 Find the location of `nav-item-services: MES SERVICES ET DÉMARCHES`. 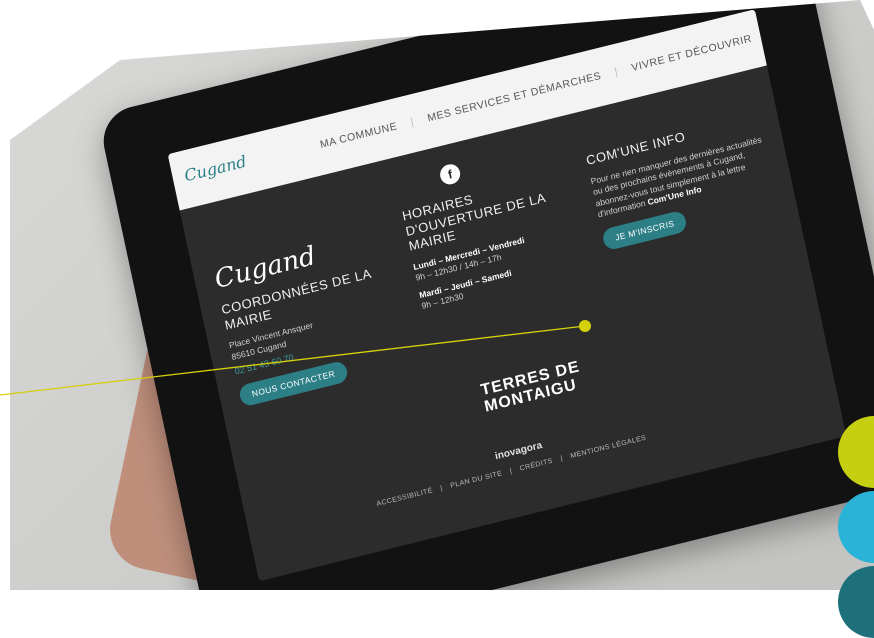

nav-item-services: MES SERVICES ET DÉMARCHES is located at coordinates (514, 97).